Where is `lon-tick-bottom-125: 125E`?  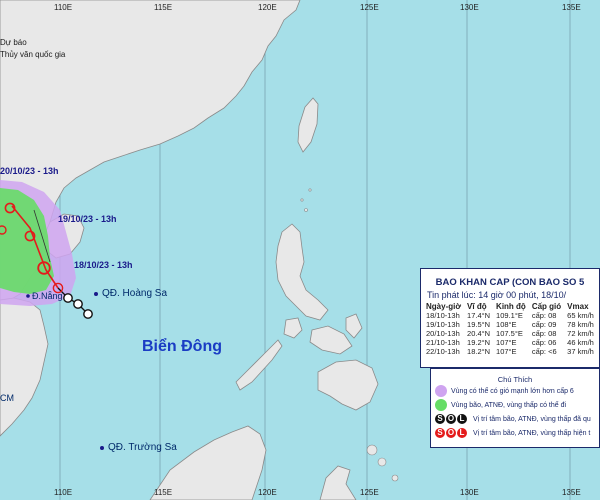
lon-tick-bottom-125: 125E is located at coordinates (369, 492).